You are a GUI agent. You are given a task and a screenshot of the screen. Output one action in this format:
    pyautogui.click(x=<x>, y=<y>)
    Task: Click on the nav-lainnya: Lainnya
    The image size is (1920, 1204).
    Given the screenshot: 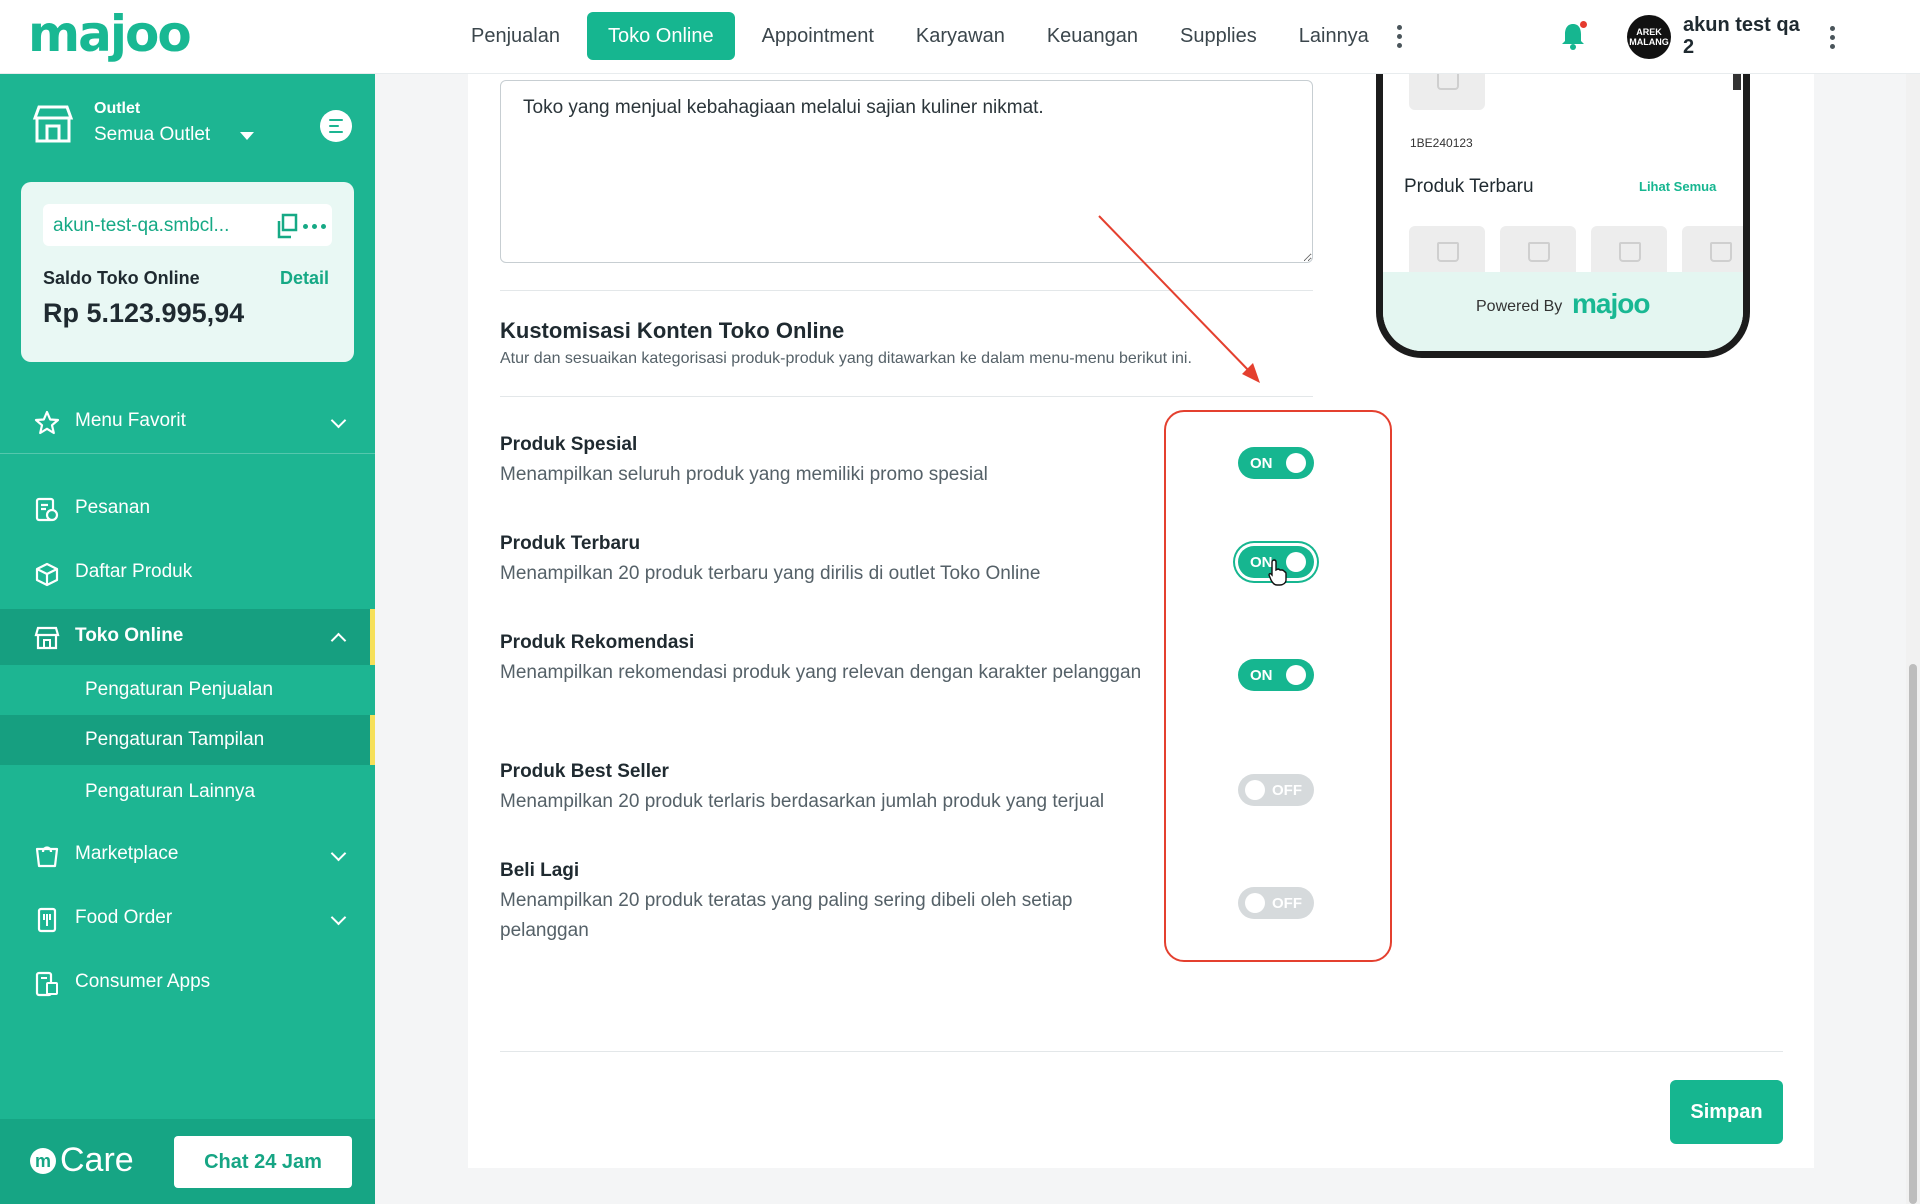 What is the action you would take?
    pyautogui.click(x=1334, y=36)
    